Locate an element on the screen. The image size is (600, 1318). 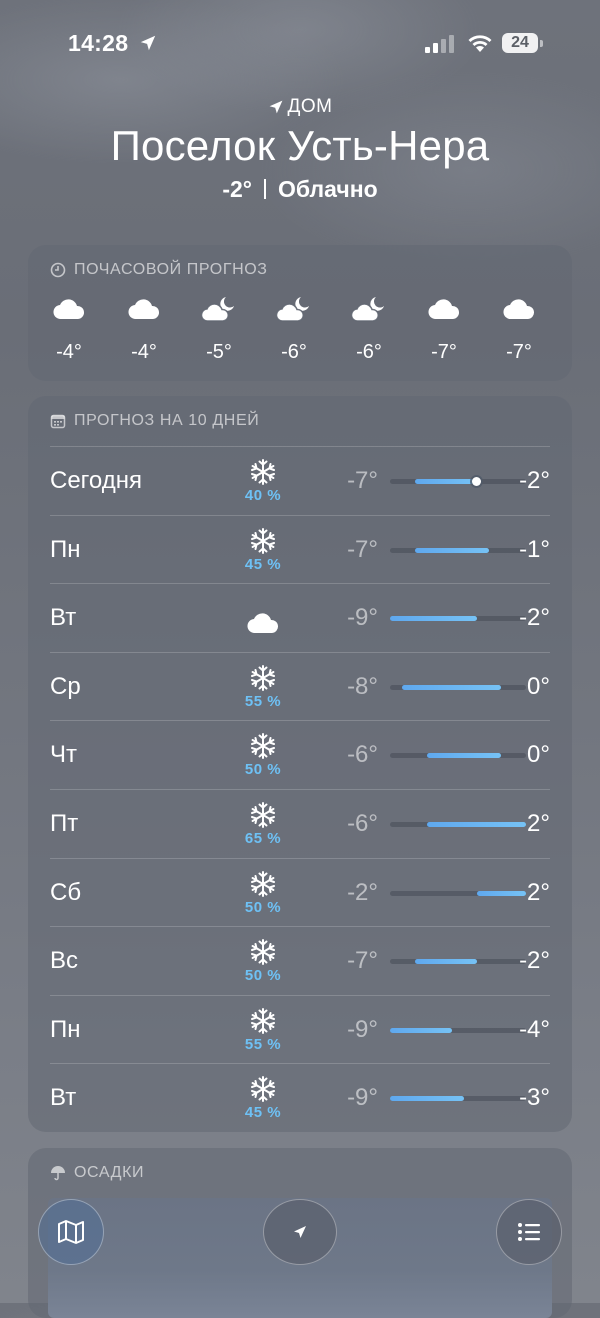
location-button is located at coordinates (300, 1232).